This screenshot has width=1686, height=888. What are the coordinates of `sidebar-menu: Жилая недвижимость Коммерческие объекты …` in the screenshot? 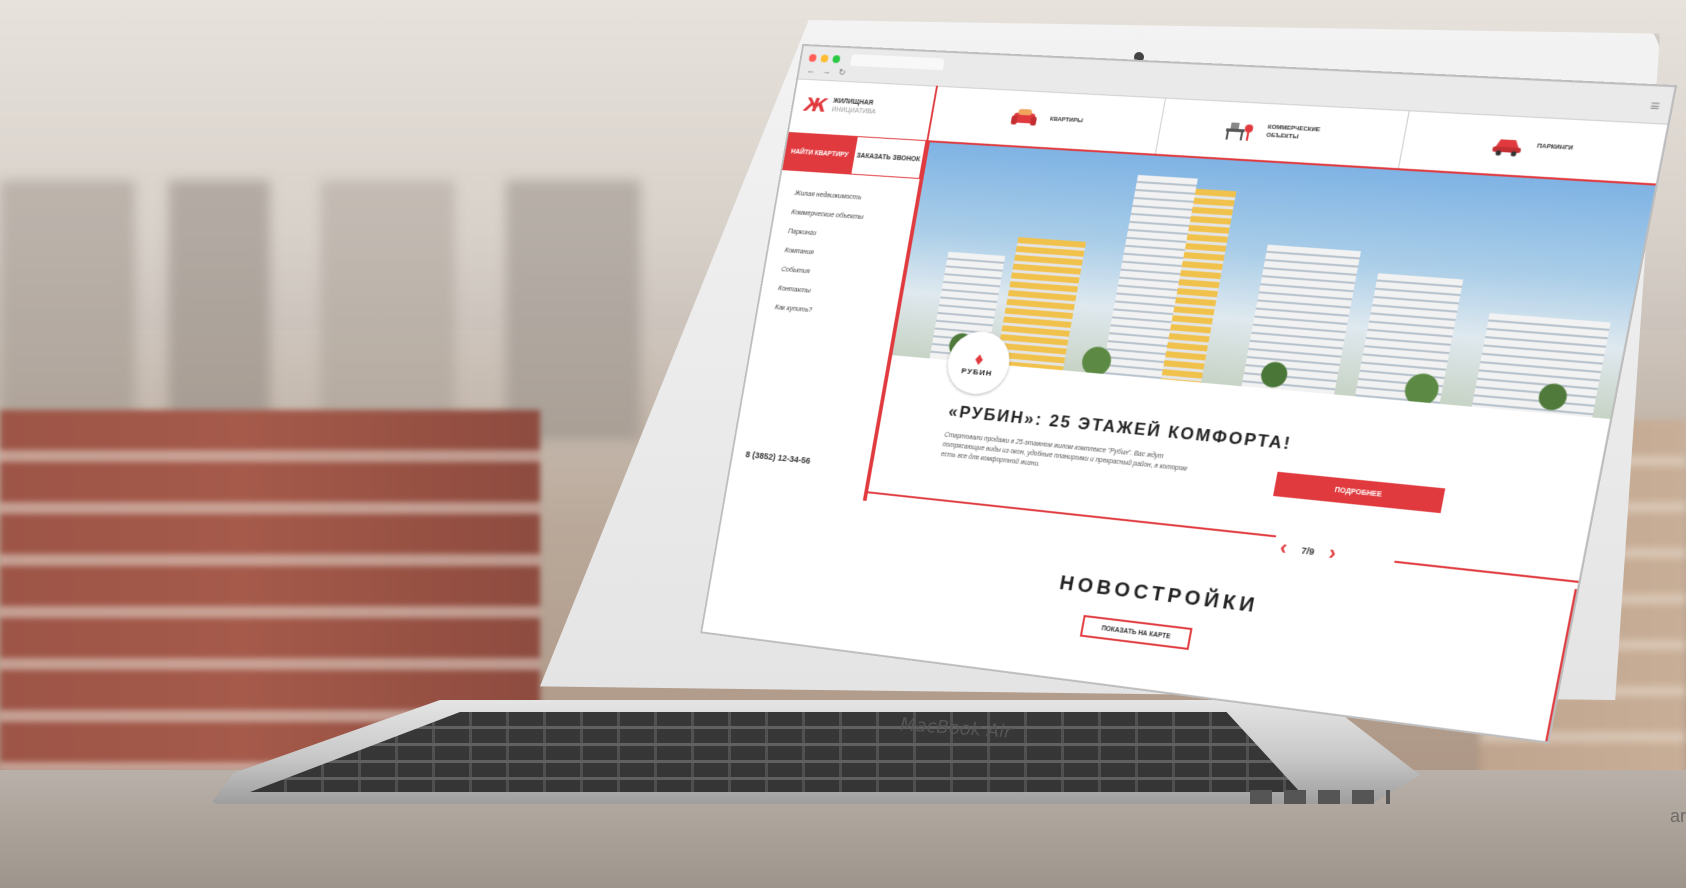 It's located at (819, 259).